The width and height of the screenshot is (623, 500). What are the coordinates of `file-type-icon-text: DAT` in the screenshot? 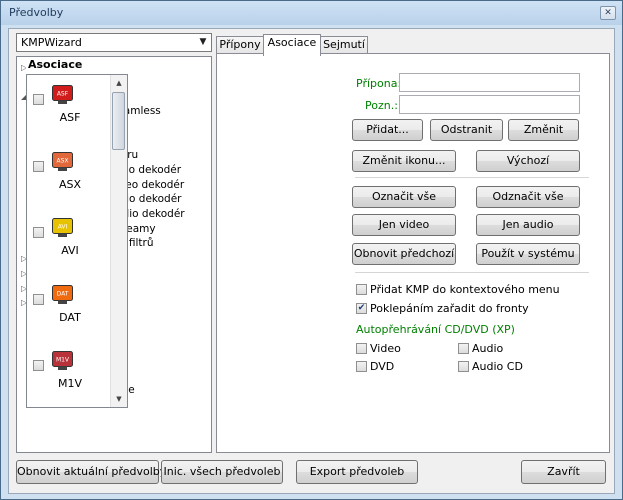 It's located at (63, 293).